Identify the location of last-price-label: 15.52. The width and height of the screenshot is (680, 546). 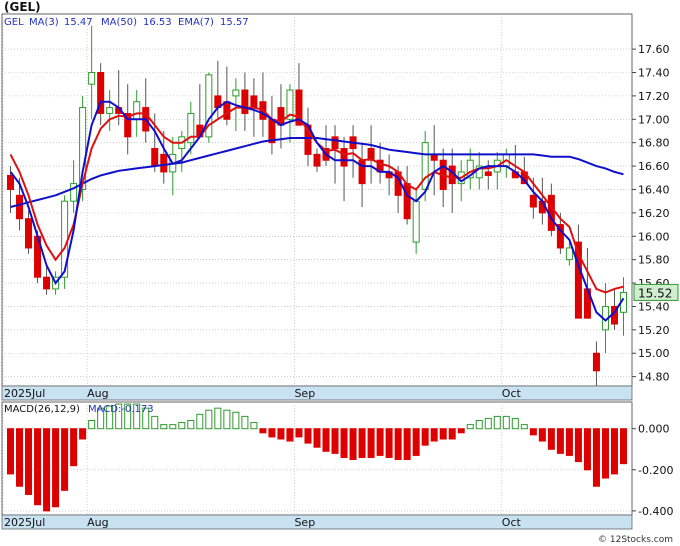
(655, 293).